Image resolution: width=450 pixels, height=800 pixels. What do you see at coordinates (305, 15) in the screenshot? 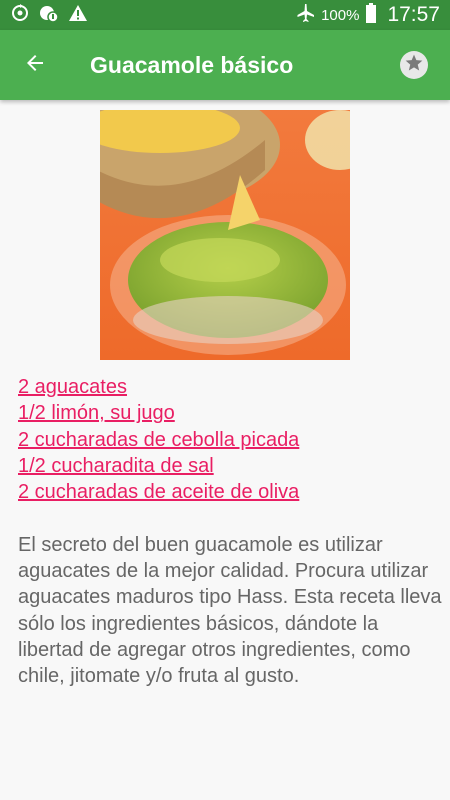
I see `airplane-icon` at bounding box center [305, 15].